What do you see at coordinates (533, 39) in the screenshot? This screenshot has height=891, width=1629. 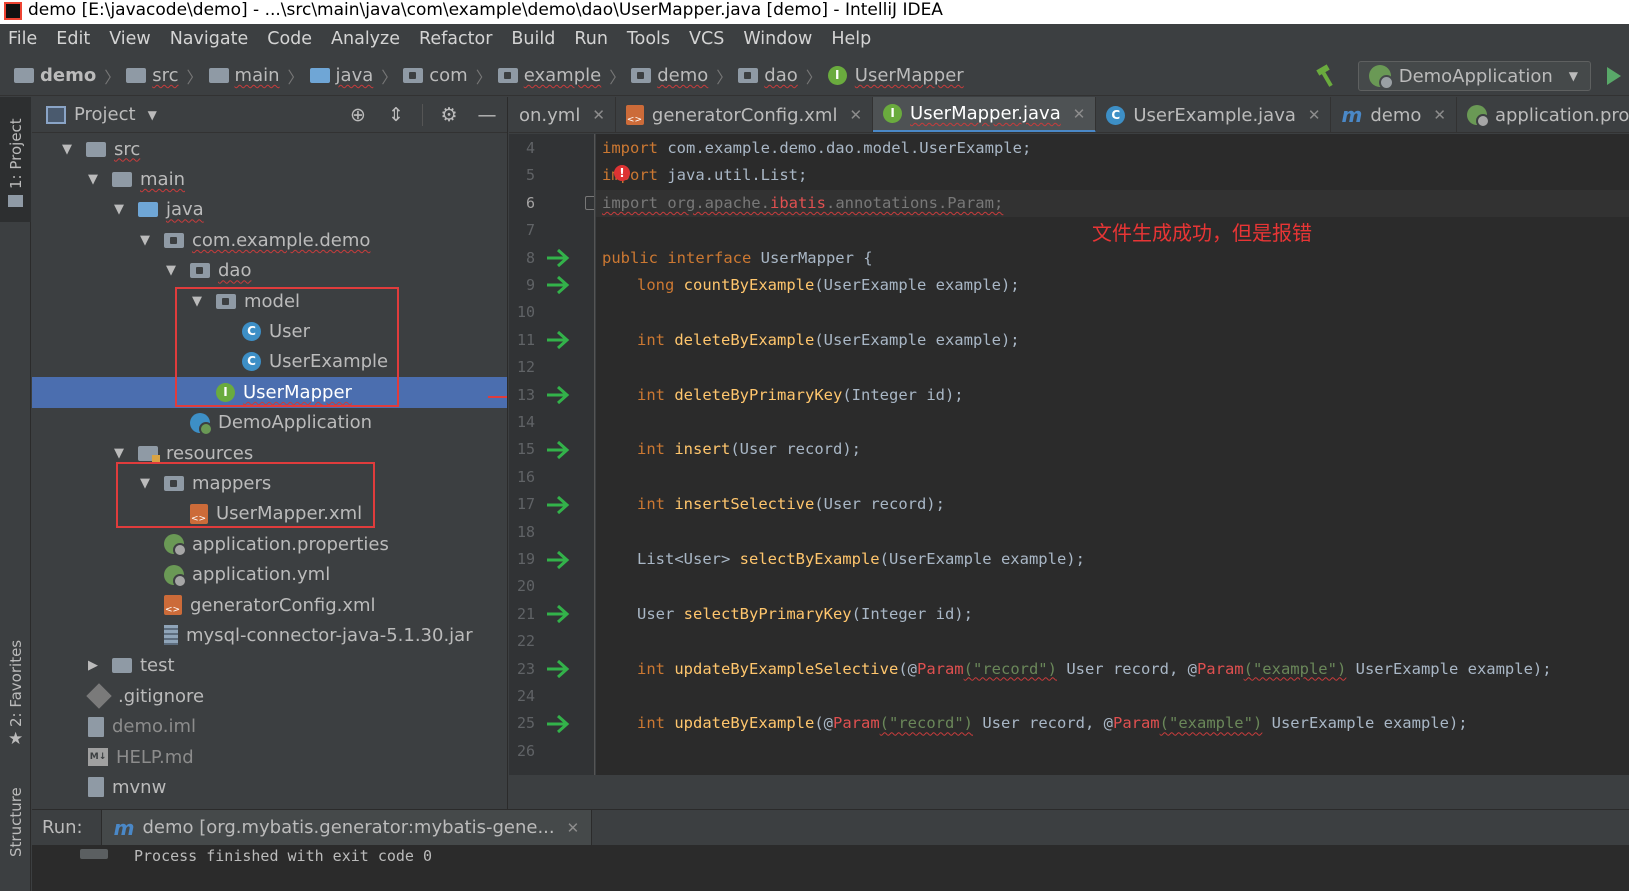 I see `menu-build: Build` at bounding box center [533, 39].